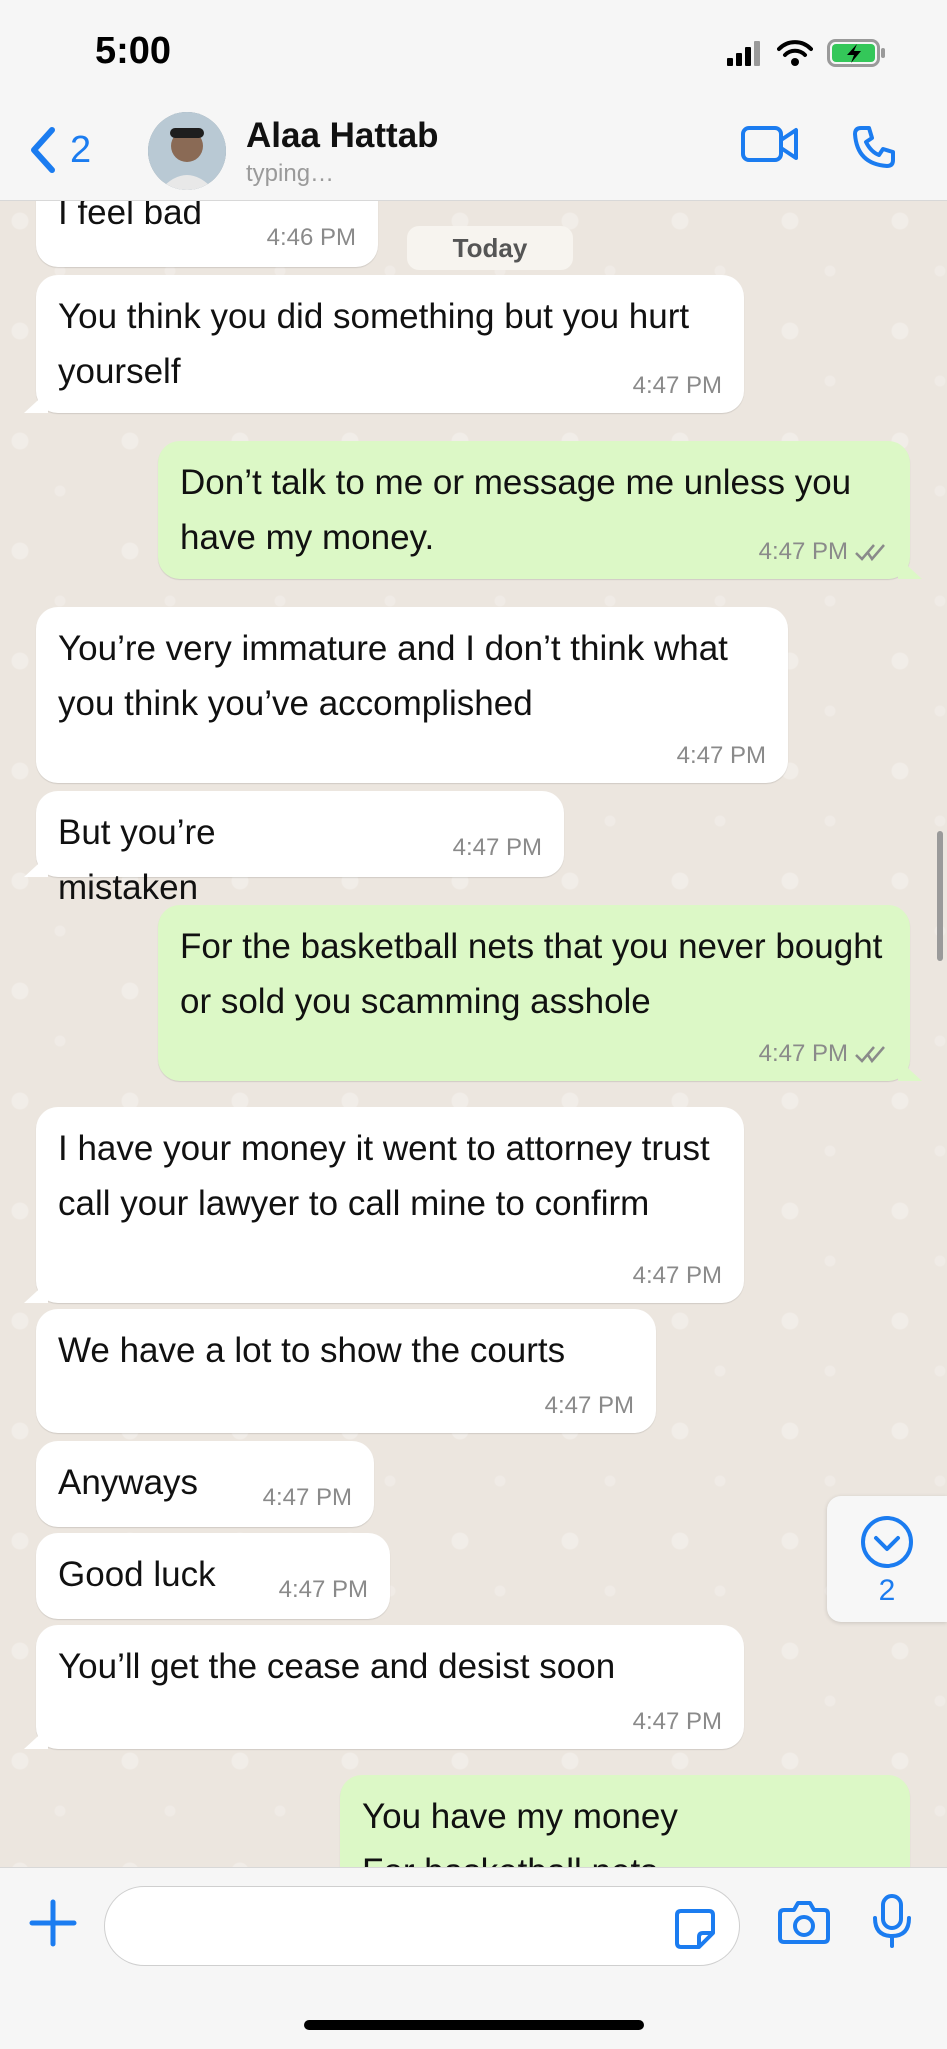  I want to click on message-text: Good luck, so click(137, 1574).